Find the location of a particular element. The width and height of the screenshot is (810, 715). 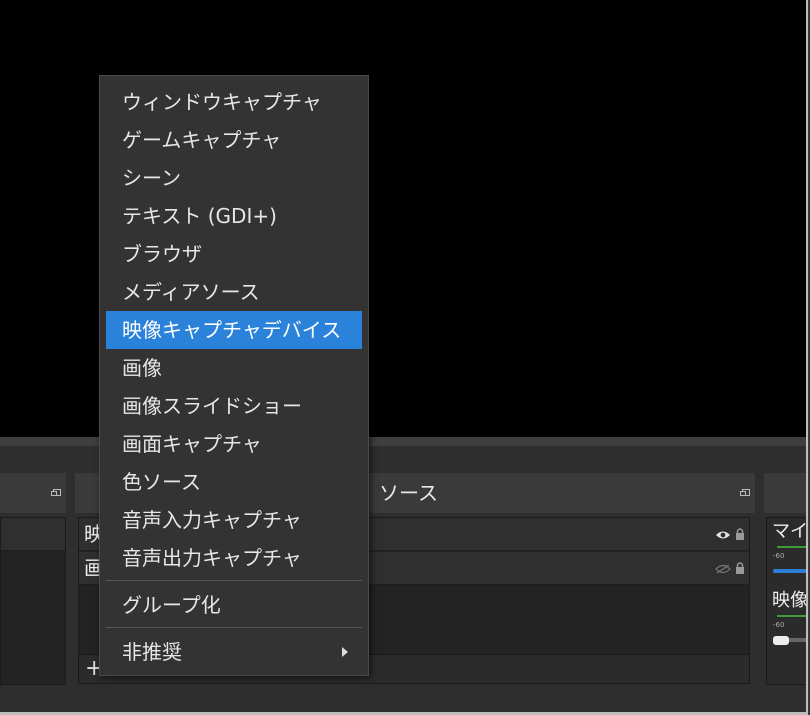

submenu-arrow-icon is located at coordinates (345, 652).